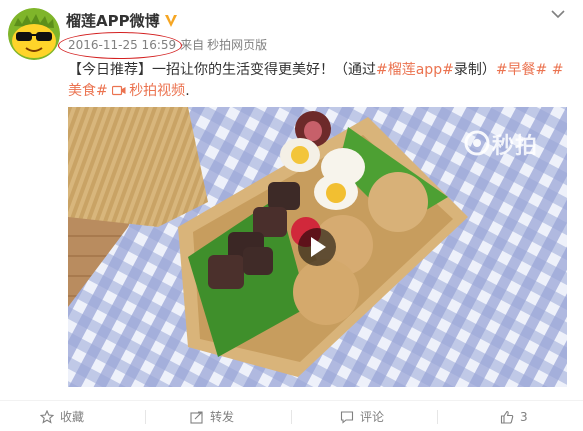 The image size is (583, 431). What do you see at coordinates (558, 14) in the screenshot?
I see `chevron-down-icon` at bounding box center [558, 14].